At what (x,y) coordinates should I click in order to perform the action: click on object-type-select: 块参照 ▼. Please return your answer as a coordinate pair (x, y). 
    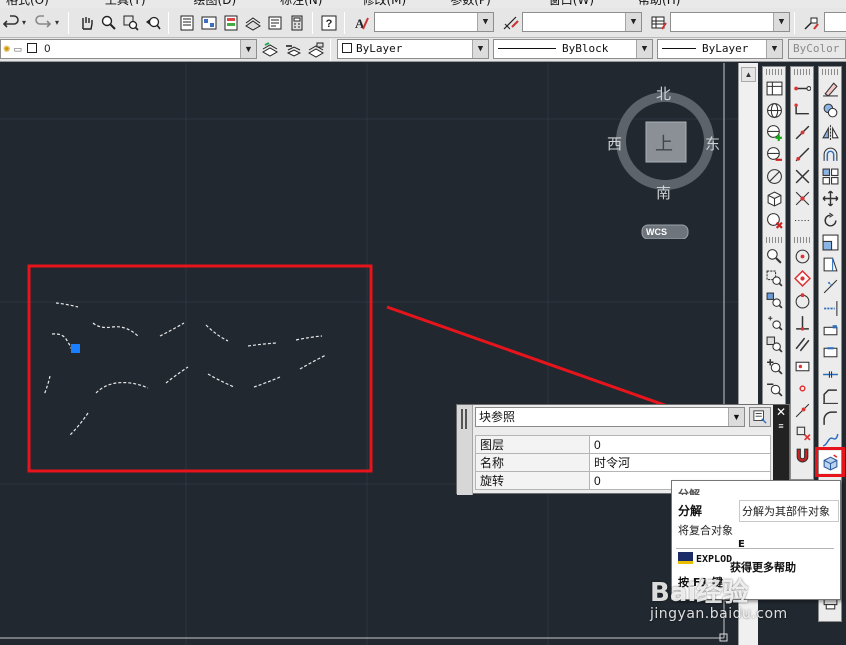
    Looking at the image, I should click on (610, 417).